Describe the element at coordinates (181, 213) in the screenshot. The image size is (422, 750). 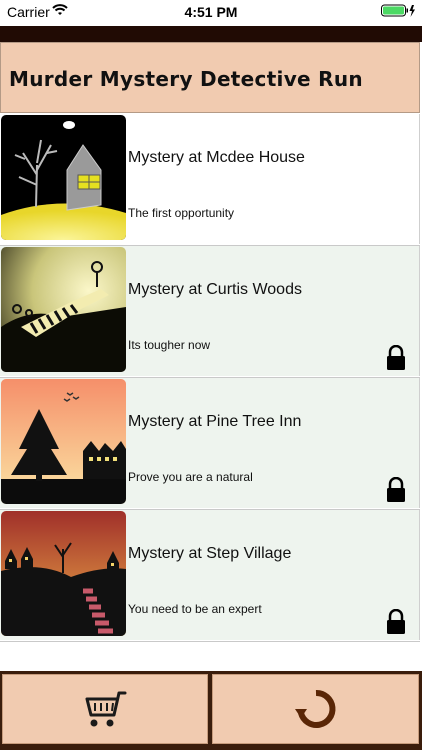
I see `level-subtitle: The first opportunity` at that location.